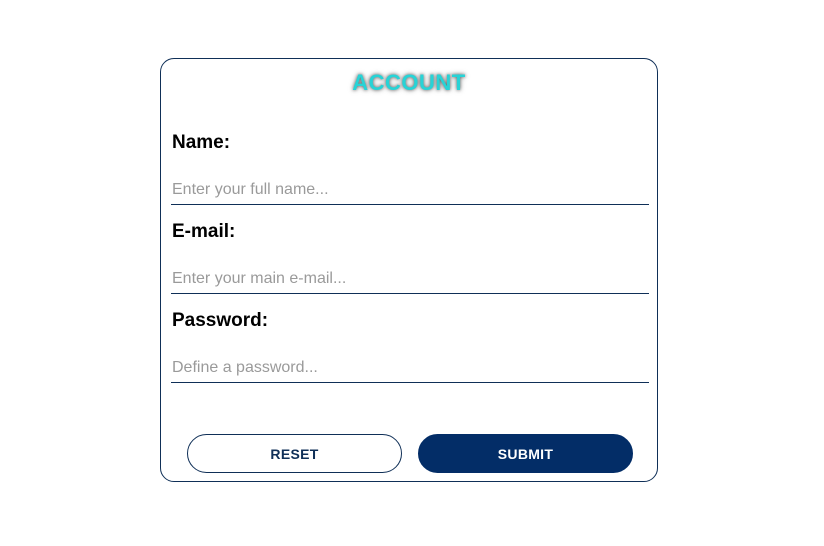  I want to click on form-title: ACCOUNT, so click(409, 82).